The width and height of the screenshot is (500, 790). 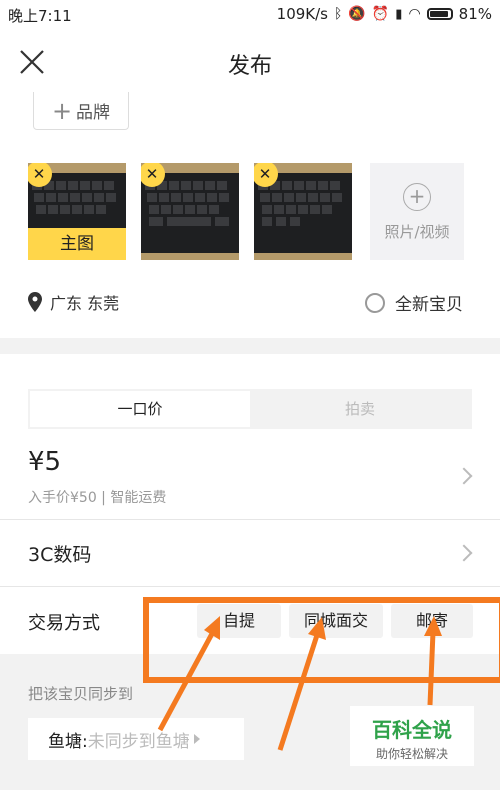 I want to click on wifi-icon: ◠, so click(x=414, y=14).